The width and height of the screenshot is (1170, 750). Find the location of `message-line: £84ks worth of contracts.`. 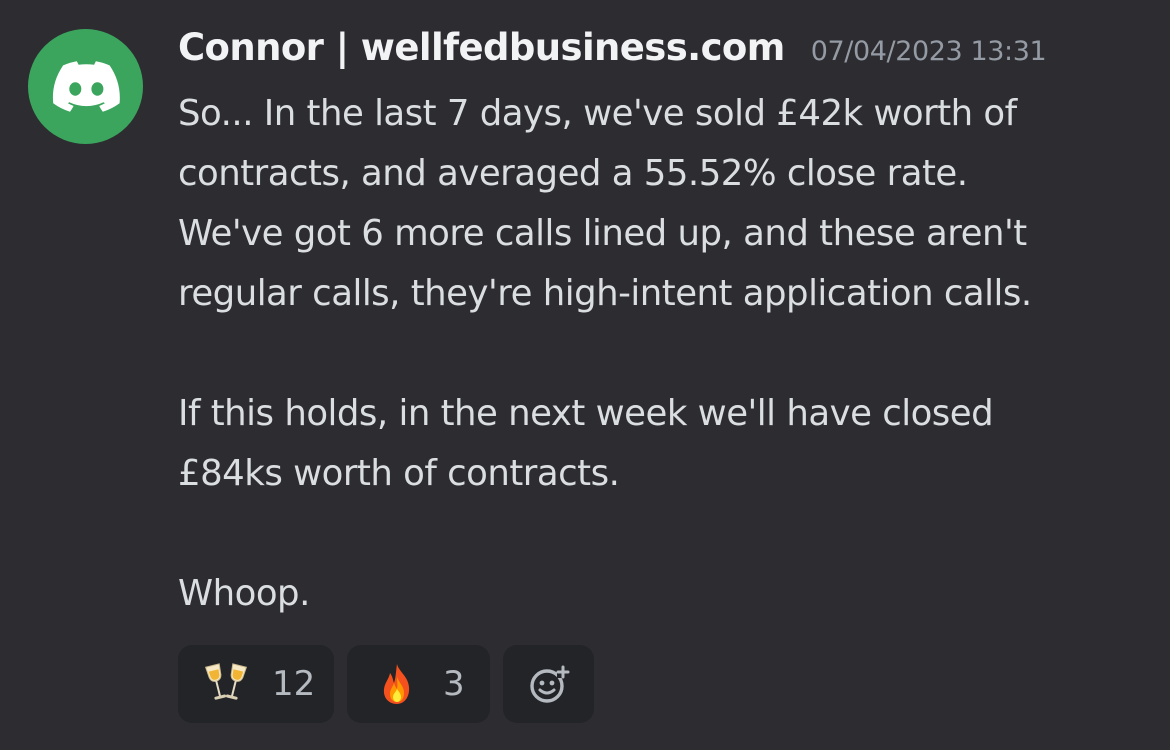

message-line: £84ks worth of contracts. is located at coordinates (399, 473).